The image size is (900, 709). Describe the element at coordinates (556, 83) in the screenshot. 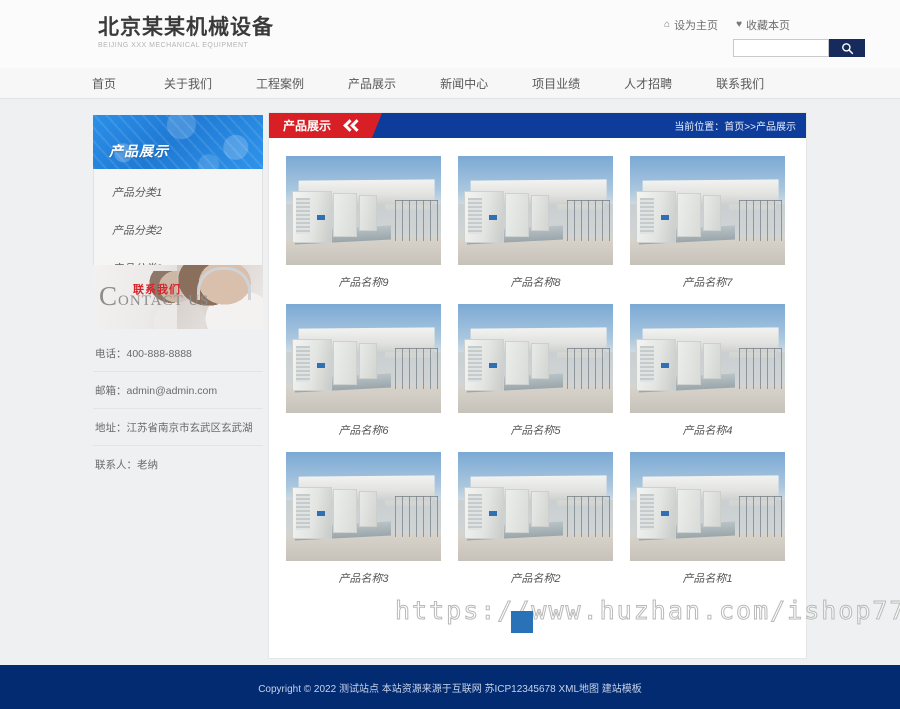

I see `nav-item-projects: 项目业绩` at that location.